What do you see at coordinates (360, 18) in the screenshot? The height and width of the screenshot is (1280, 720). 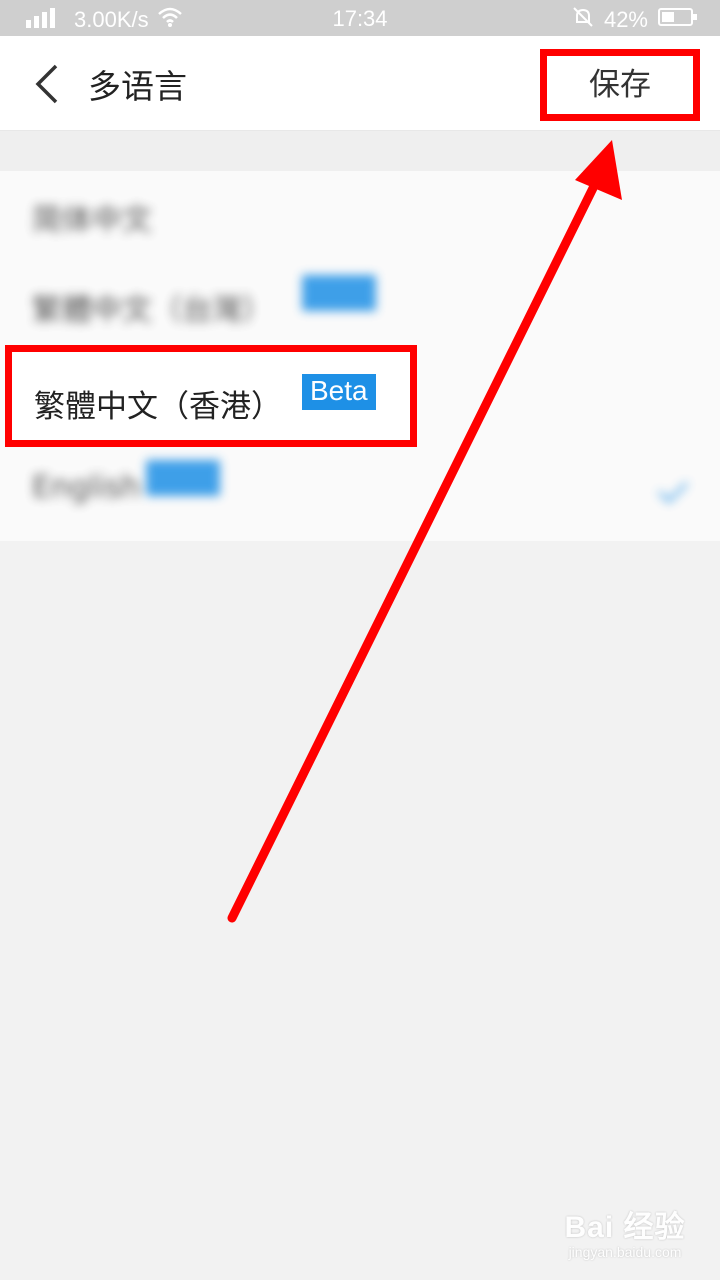 I see `status-bar: 3.00K/s 17:34 42%` at bounding box center [360, 18].